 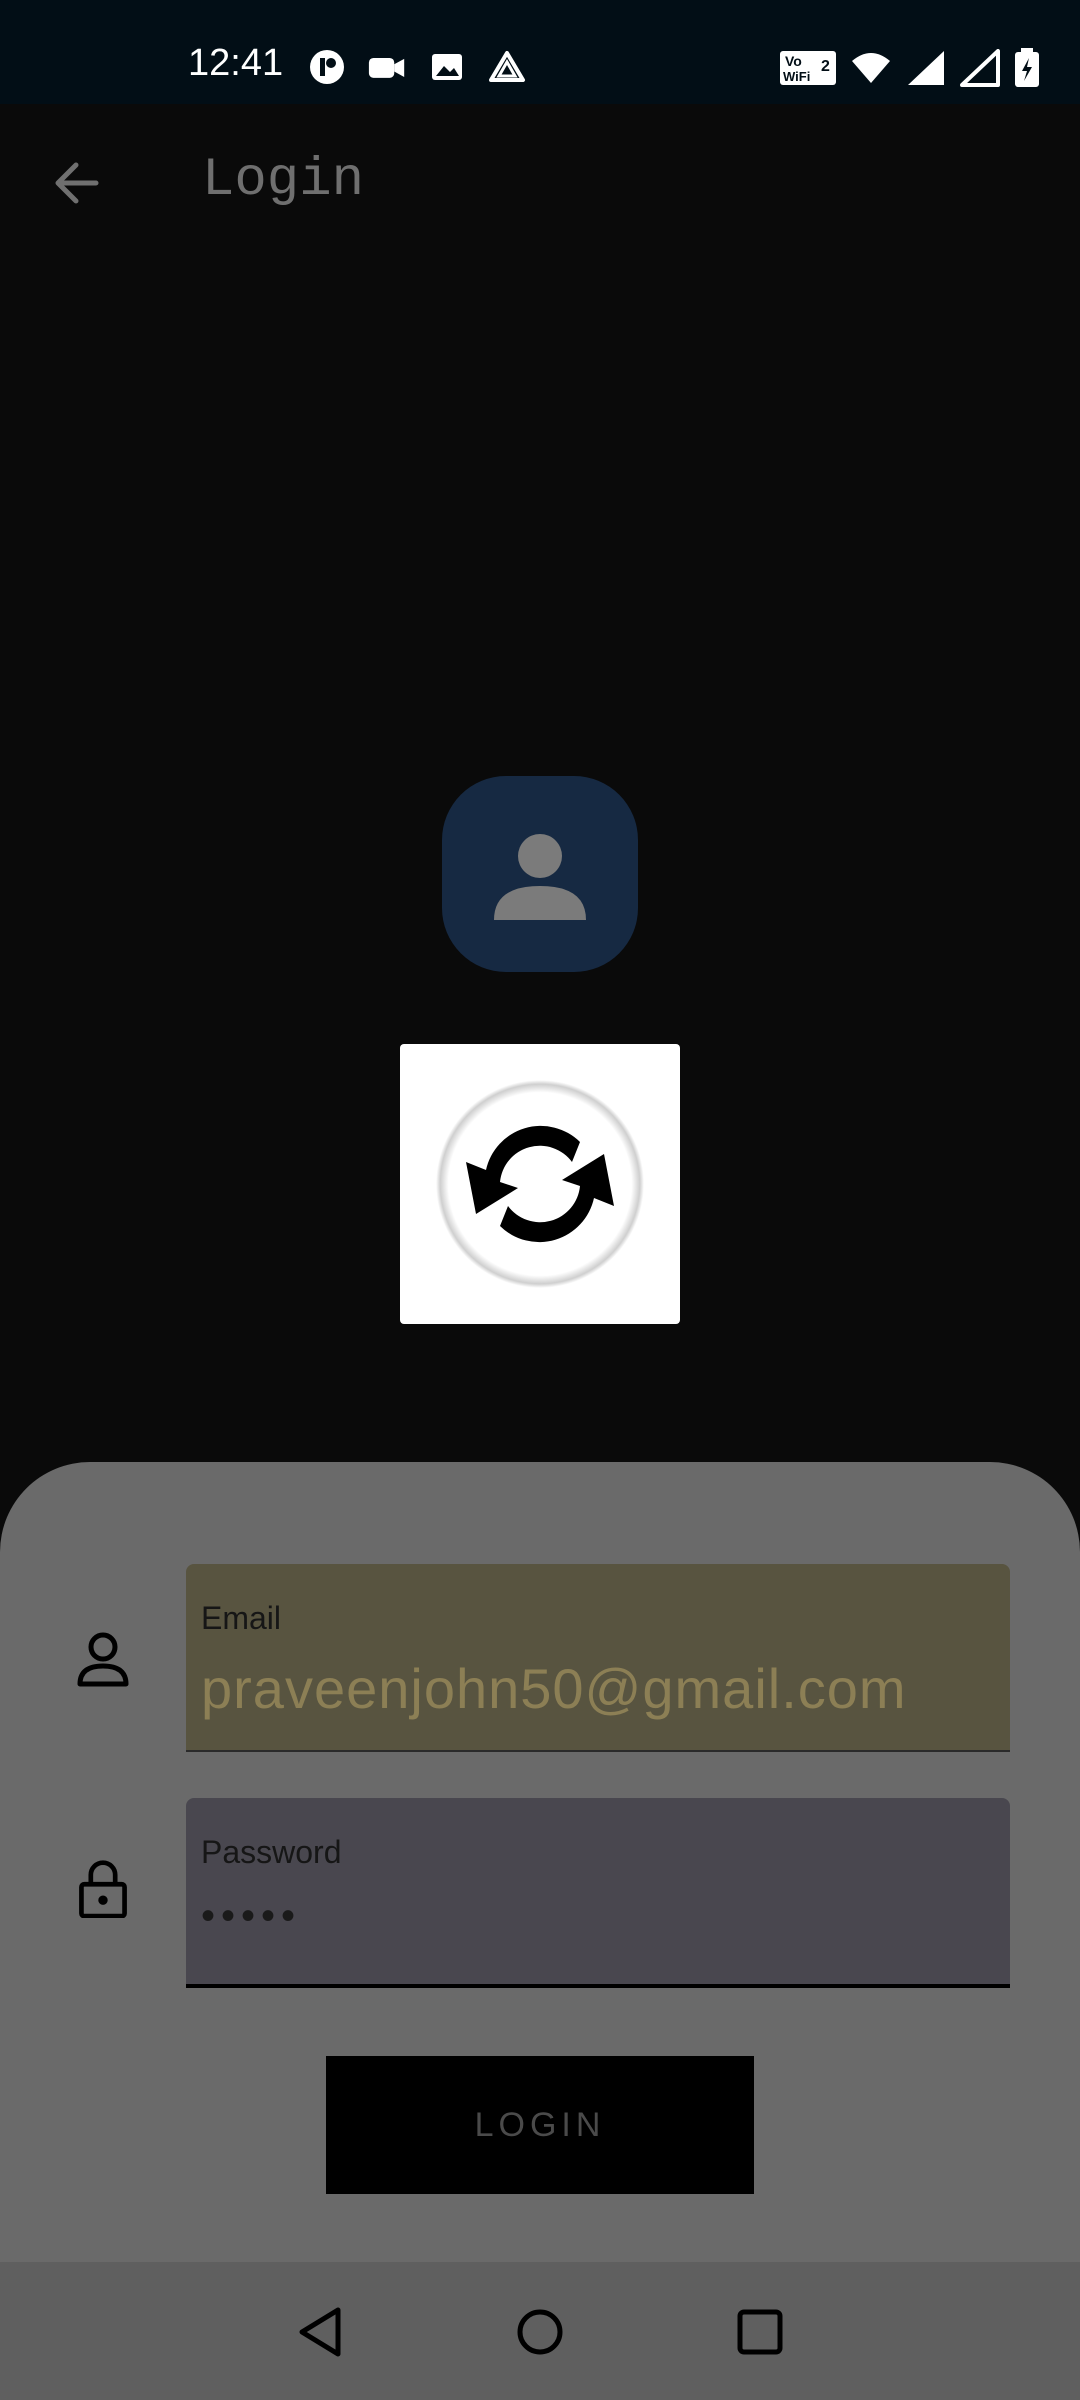 I want to click on drive-icon, so click(x=507, y=66).